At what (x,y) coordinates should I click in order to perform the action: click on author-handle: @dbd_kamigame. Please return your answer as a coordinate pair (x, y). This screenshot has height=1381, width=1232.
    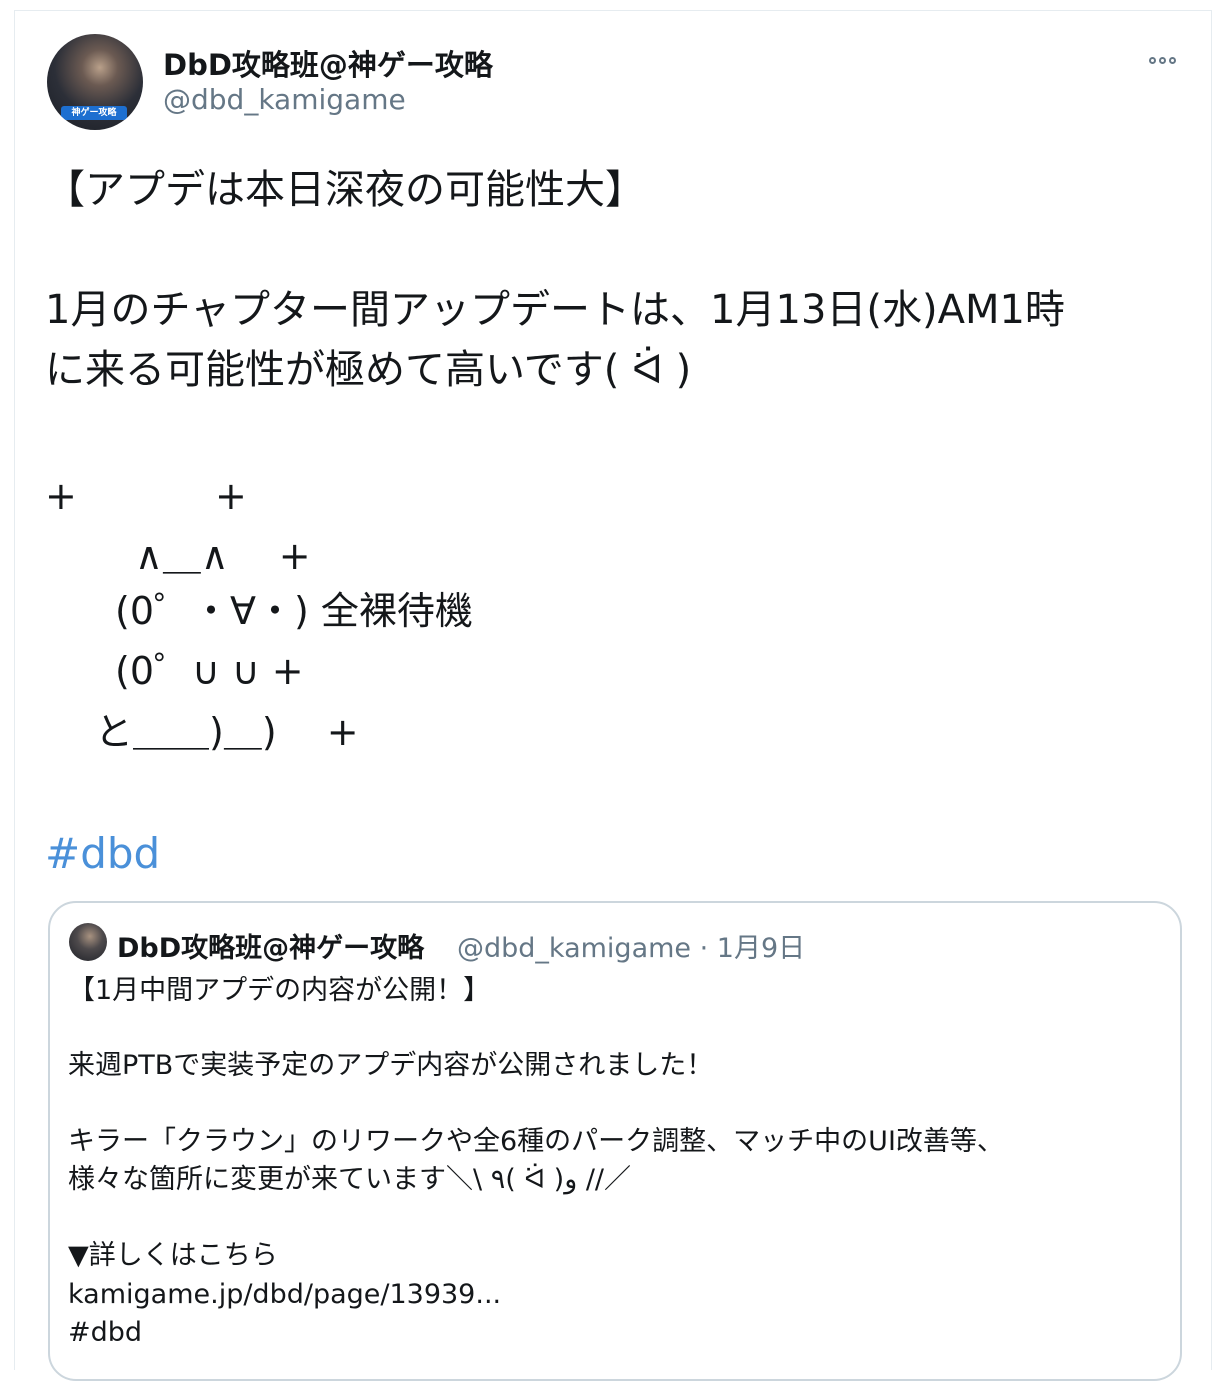
    Looking at the image, I should click on (284, 99).